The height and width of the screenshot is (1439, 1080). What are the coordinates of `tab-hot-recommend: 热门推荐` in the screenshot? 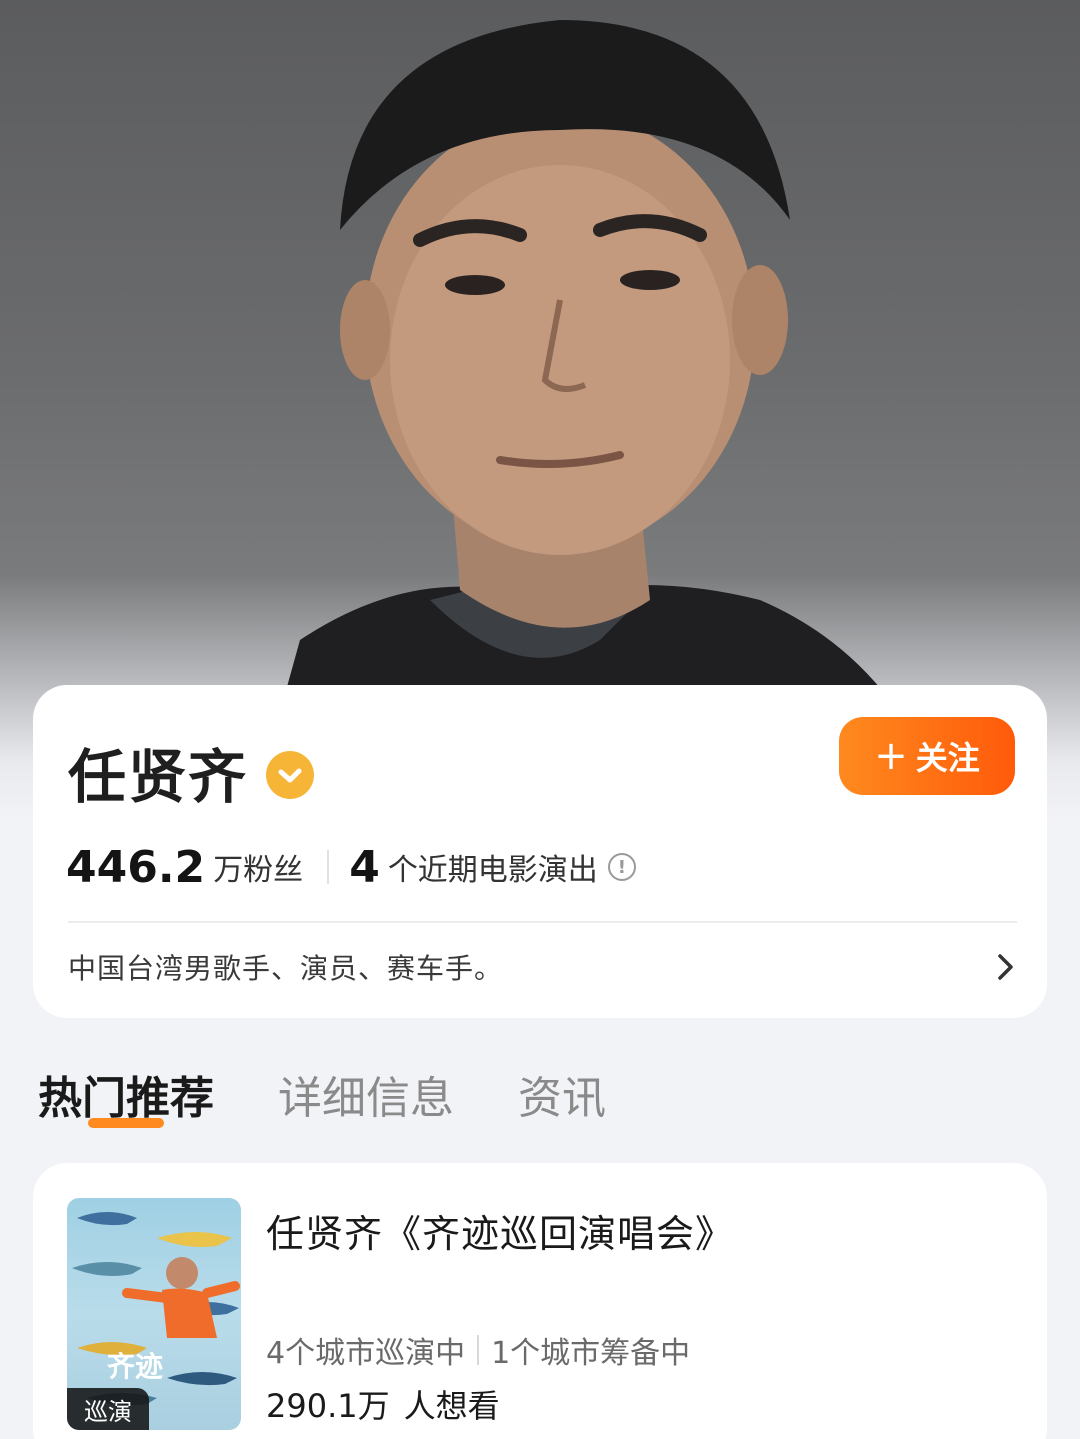 It's located at (126, 1094).